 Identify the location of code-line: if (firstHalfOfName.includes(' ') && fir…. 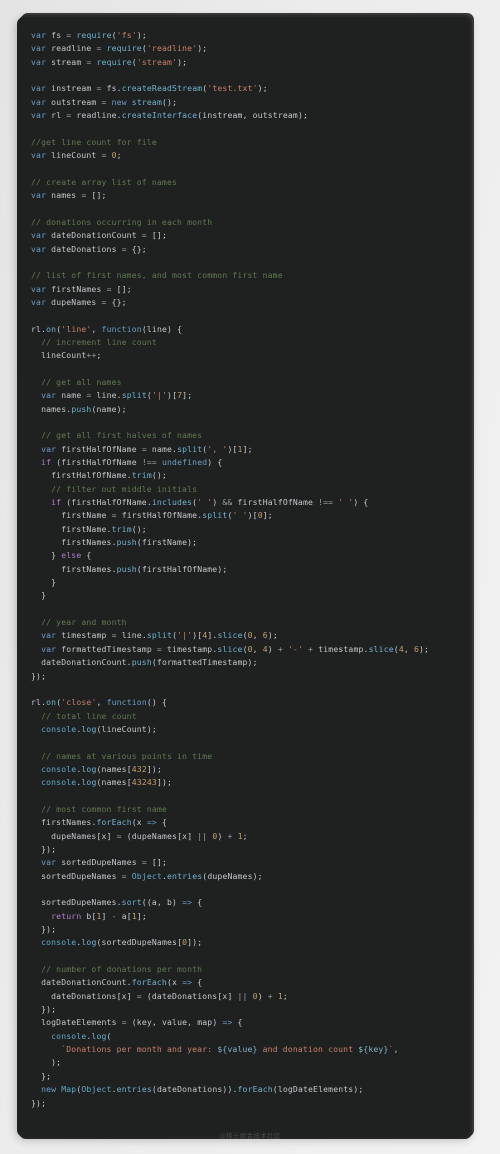
(210, 502).